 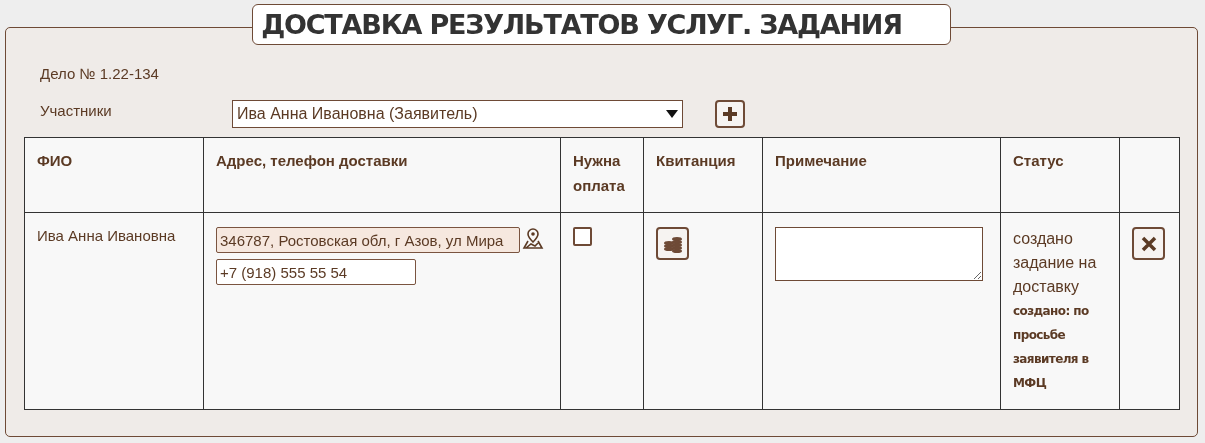 What do you see at coordinates (1051, 347) in the screenshot?
I see `status-note: создано: по просьбе заявителя в МФЦ` at bounding box center [1051, 347].